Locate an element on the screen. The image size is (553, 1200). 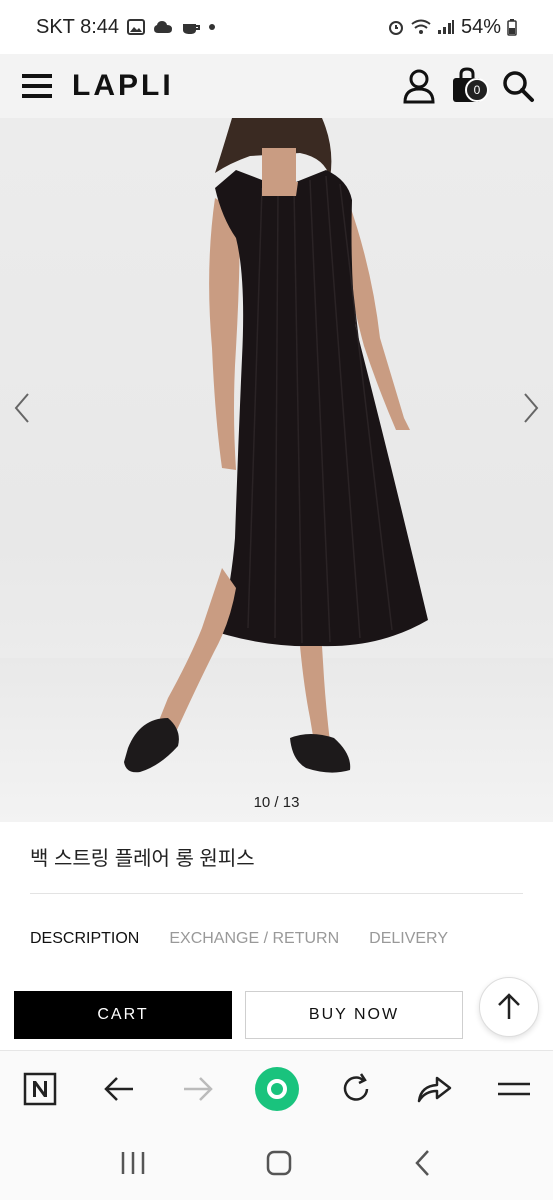
browser-forward-button is located at coordinates (198, 1089).